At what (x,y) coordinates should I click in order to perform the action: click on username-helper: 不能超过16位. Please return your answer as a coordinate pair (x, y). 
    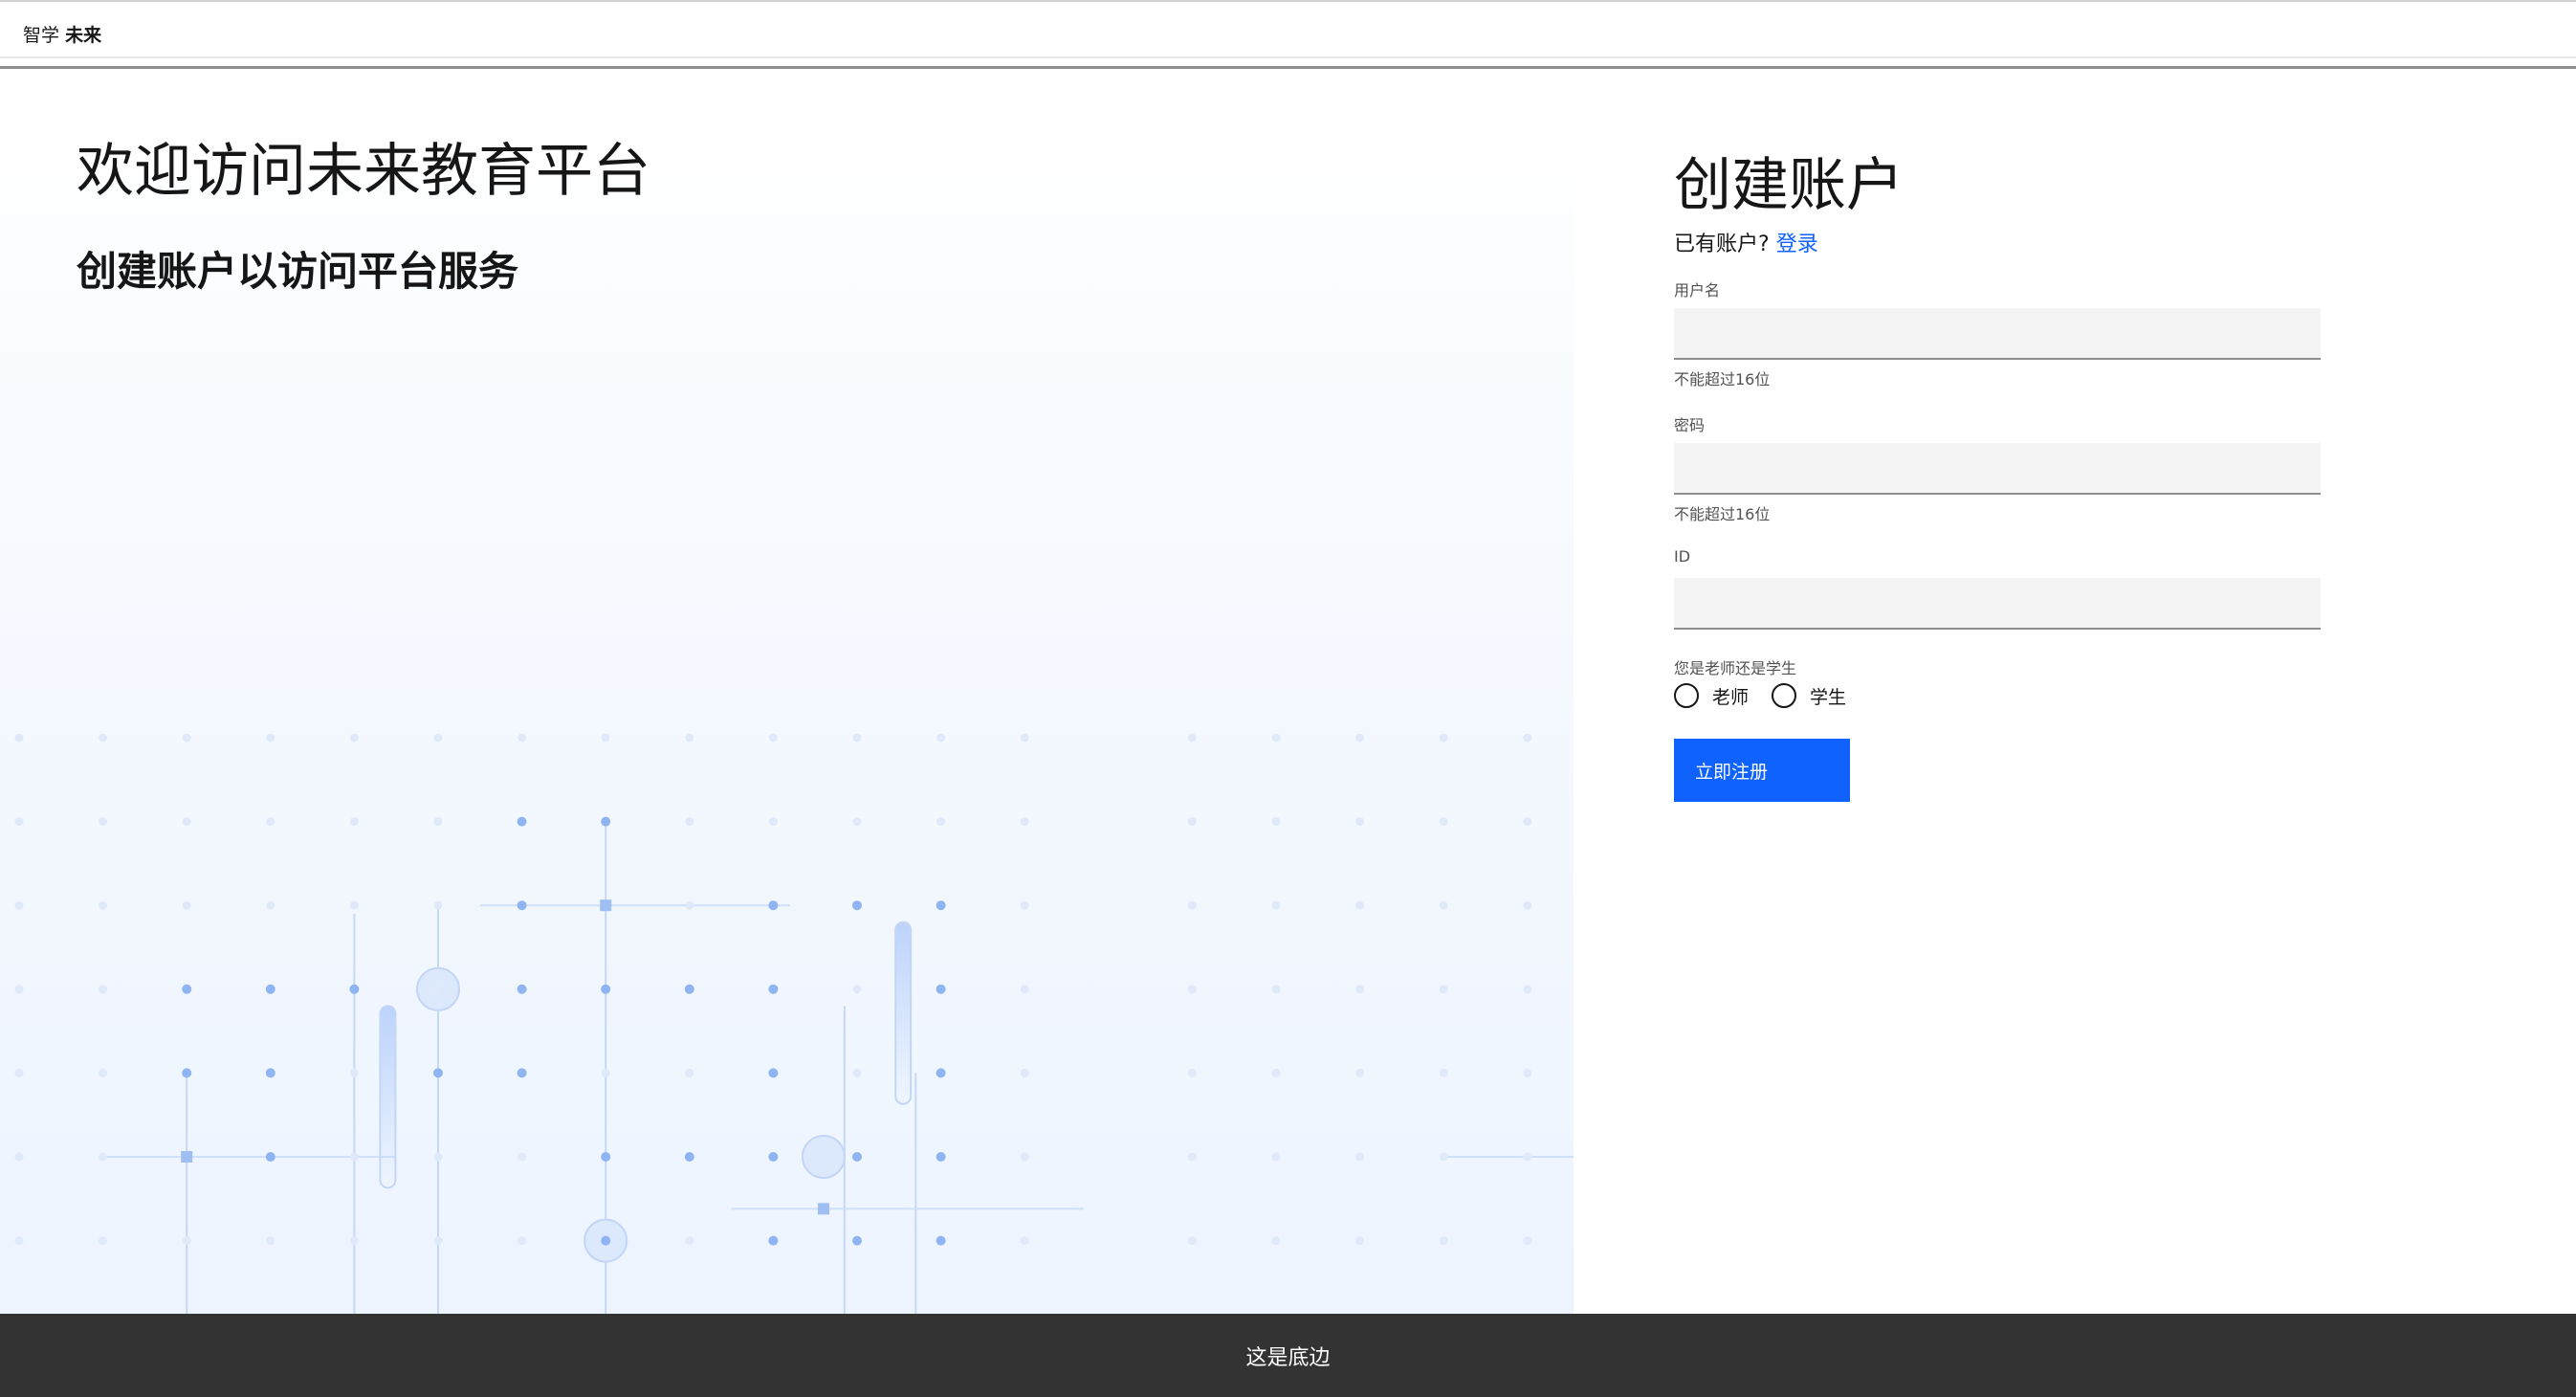
    Looking at the image, I should click on (1723, 379).